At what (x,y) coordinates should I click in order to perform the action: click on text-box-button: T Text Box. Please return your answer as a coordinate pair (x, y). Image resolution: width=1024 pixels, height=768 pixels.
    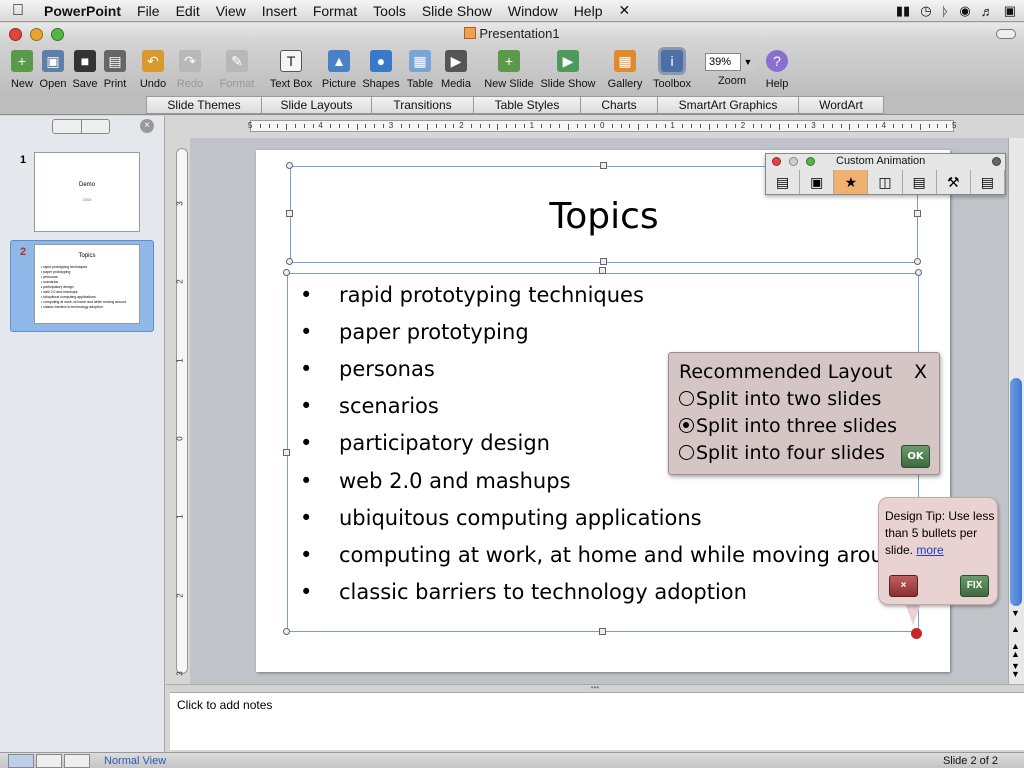
    Looking at the image, I should click on (291, 70).